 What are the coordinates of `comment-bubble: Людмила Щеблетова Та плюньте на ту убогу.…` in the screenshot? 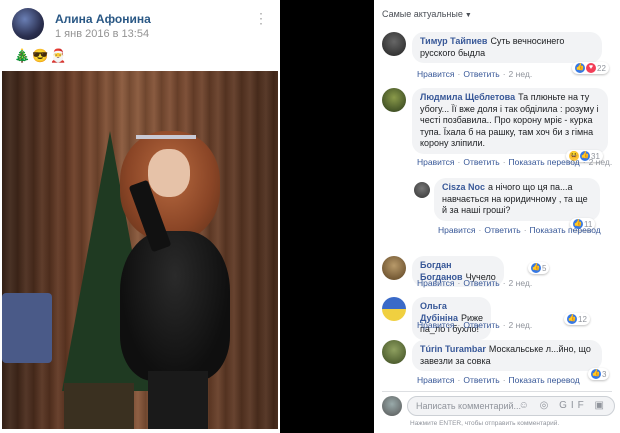 It's located at (510, 121).